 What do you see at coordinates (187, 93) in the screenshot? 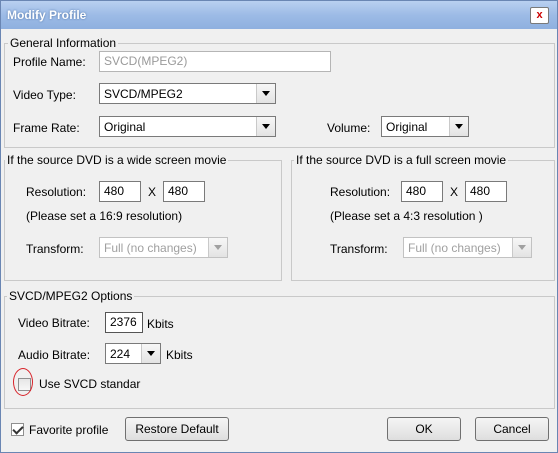
I see `video-type-select: SVCD/MPEG2` at bounding box center [187, 93].